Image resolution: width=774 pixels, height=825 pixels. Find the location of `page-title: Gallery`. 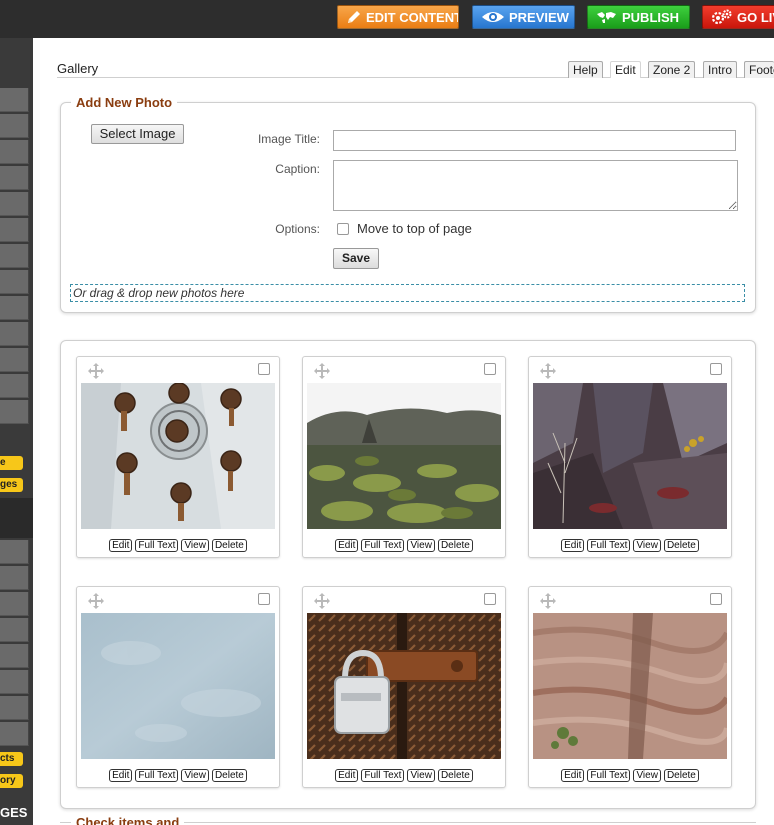

page-title: Gallery is located at coordinates (78, 68).